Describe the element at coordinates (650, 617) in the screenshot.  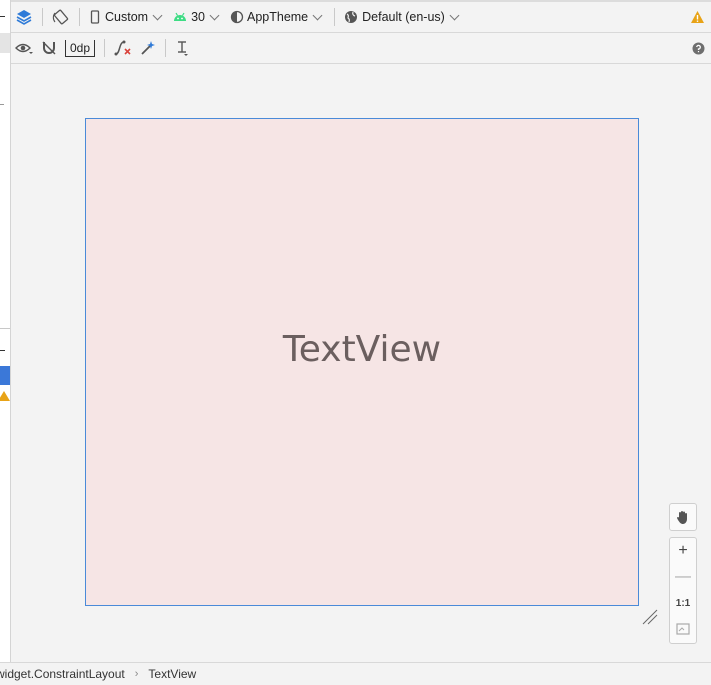
I see `resize-handle-icon` at that location.